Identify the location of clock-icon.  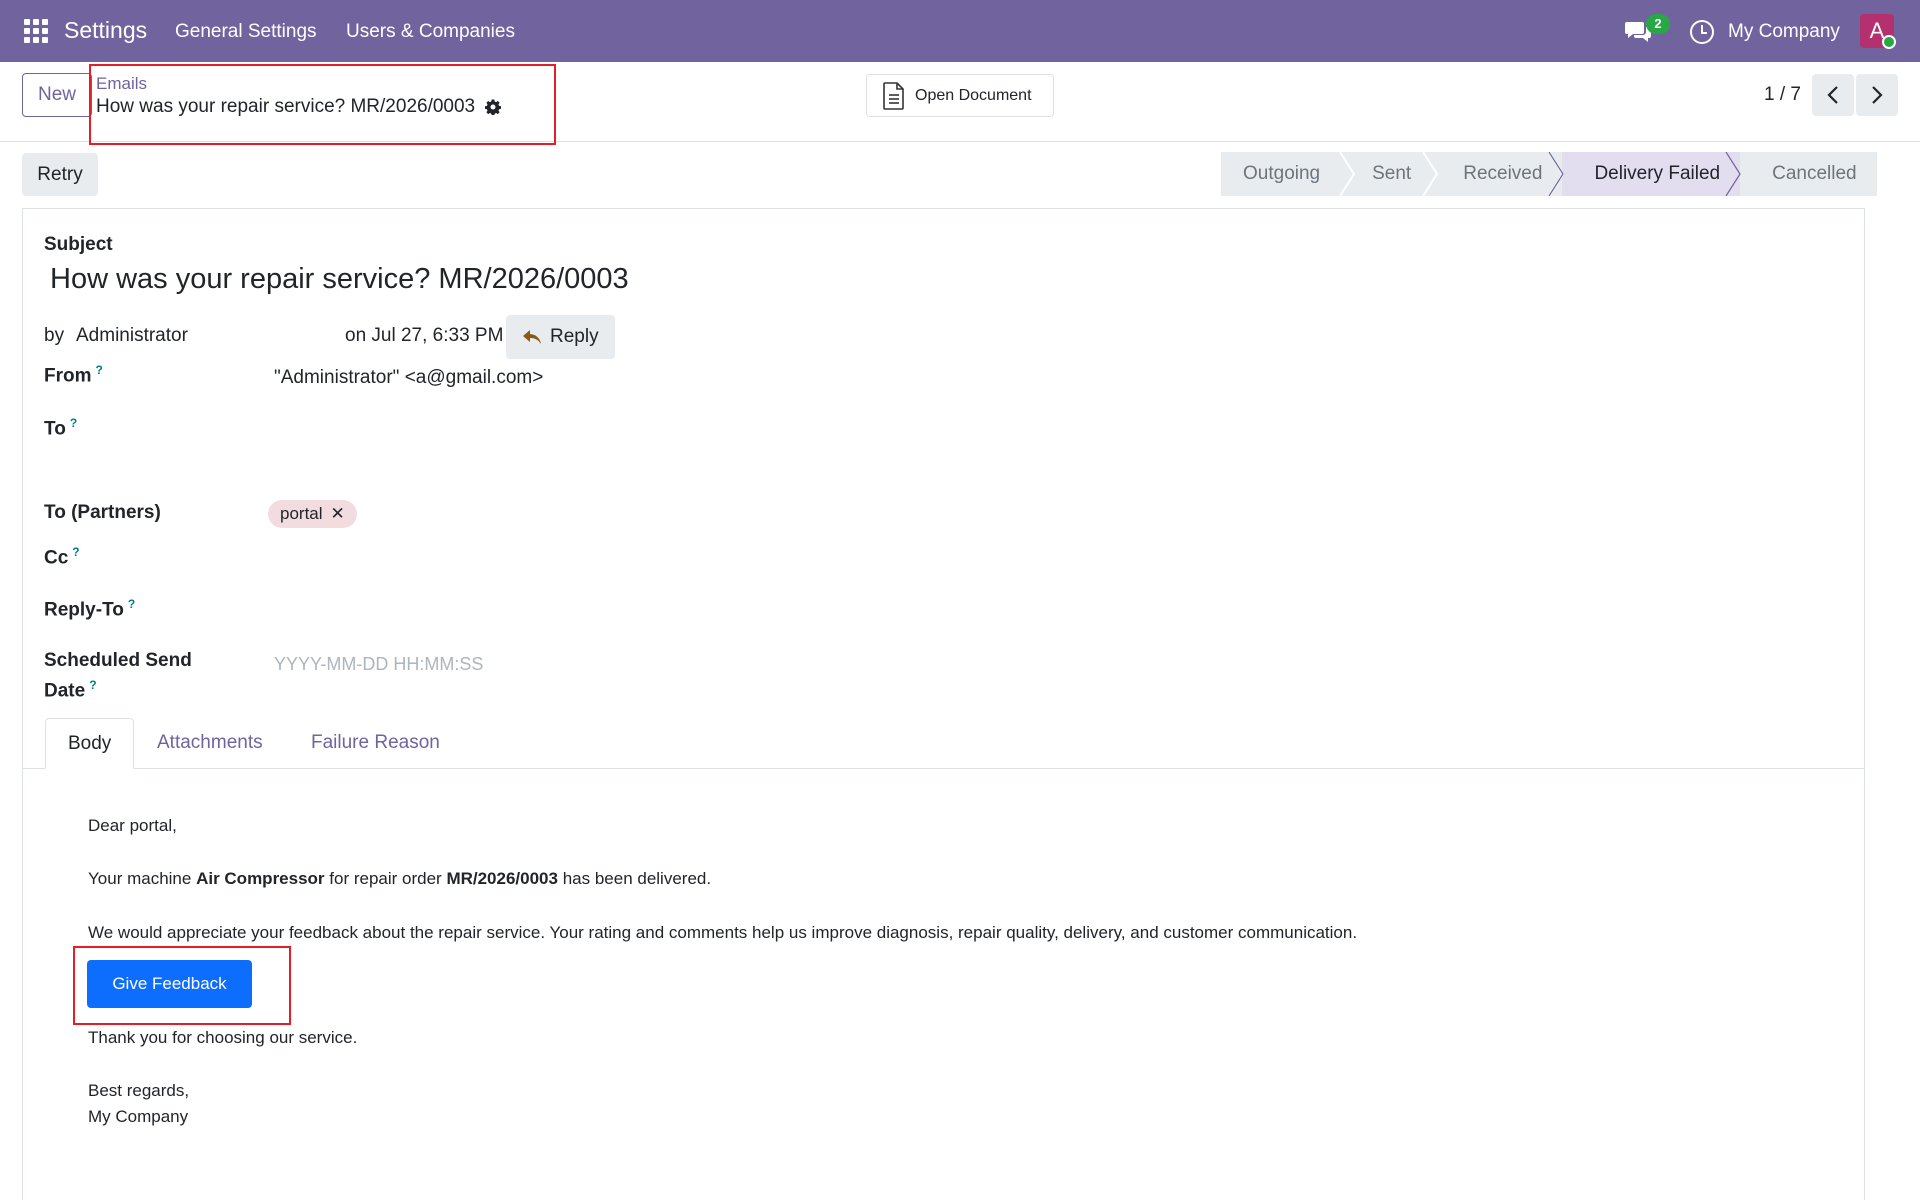
(1702, 32).